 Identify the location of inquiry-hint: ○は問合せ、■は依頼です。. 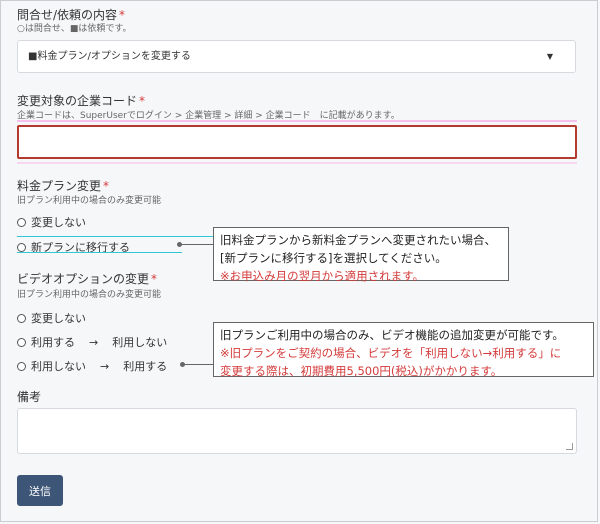
(74, 29).